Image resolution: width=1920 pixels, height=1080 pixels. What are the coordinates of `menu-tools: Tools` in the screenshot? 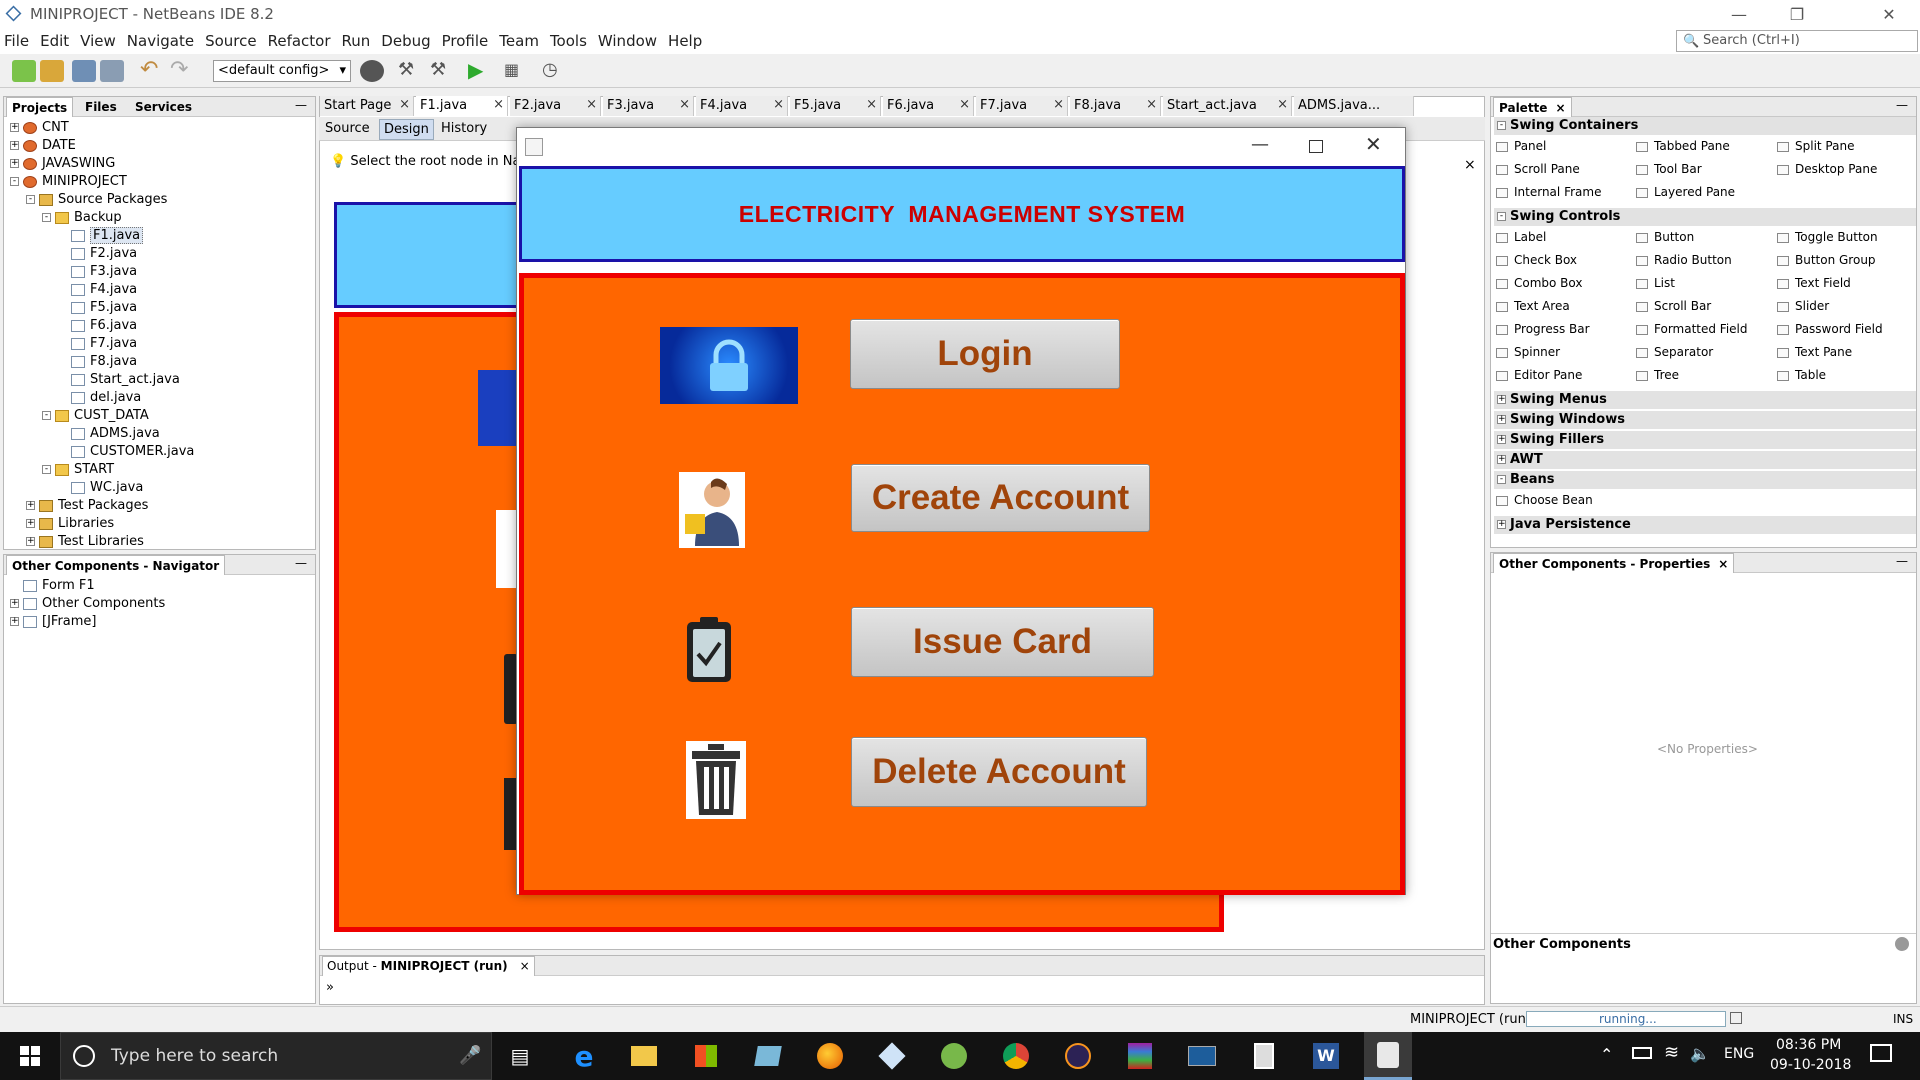 It's located at (568, 41).